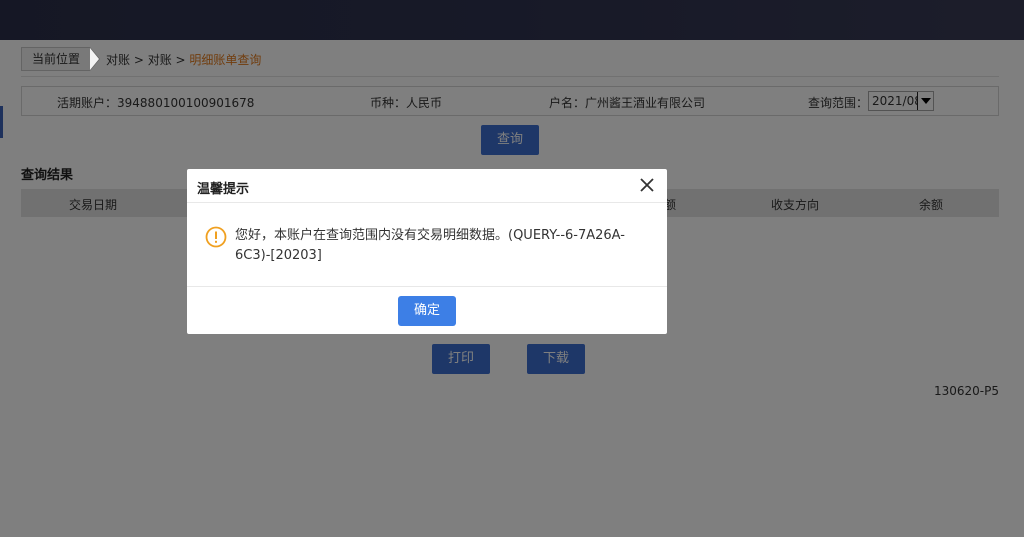 Image resolution: width=1024 pixels, height=537 pixels. What do you see at coordinates (216, 237) in the screenshot?
I see `warning-icon` at bounding box center [216, 237].